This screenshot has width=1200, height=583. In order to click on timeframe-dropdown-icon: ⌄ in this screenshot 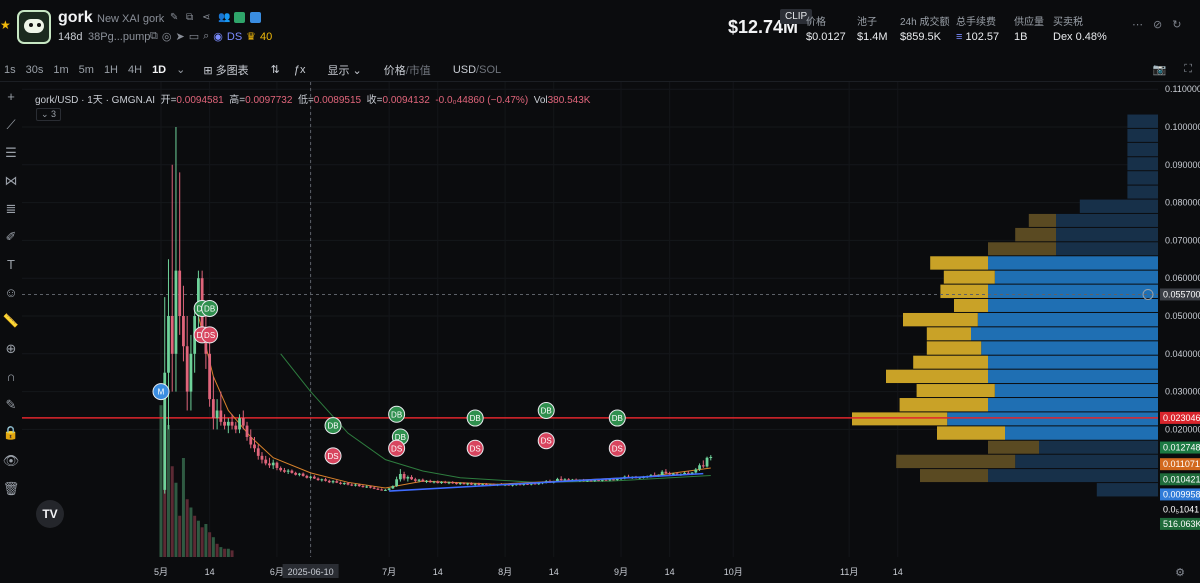, I will do `click(180, 69)`.